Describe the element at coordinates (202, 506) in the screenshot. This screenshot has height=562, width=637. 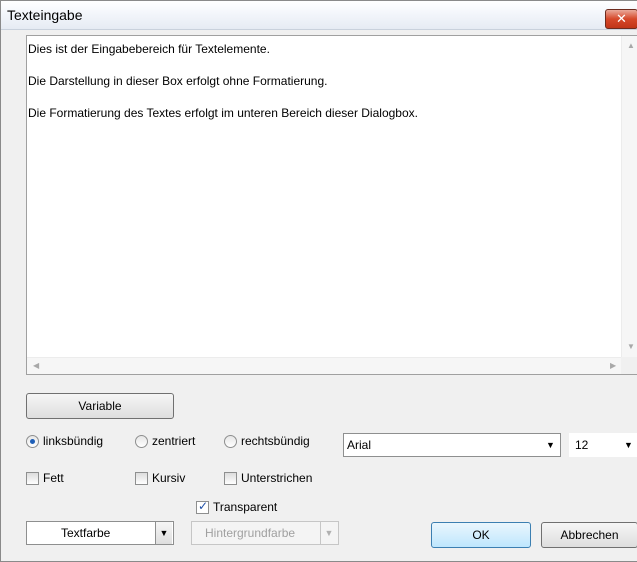
I see `transparent-checkbox` at that location.